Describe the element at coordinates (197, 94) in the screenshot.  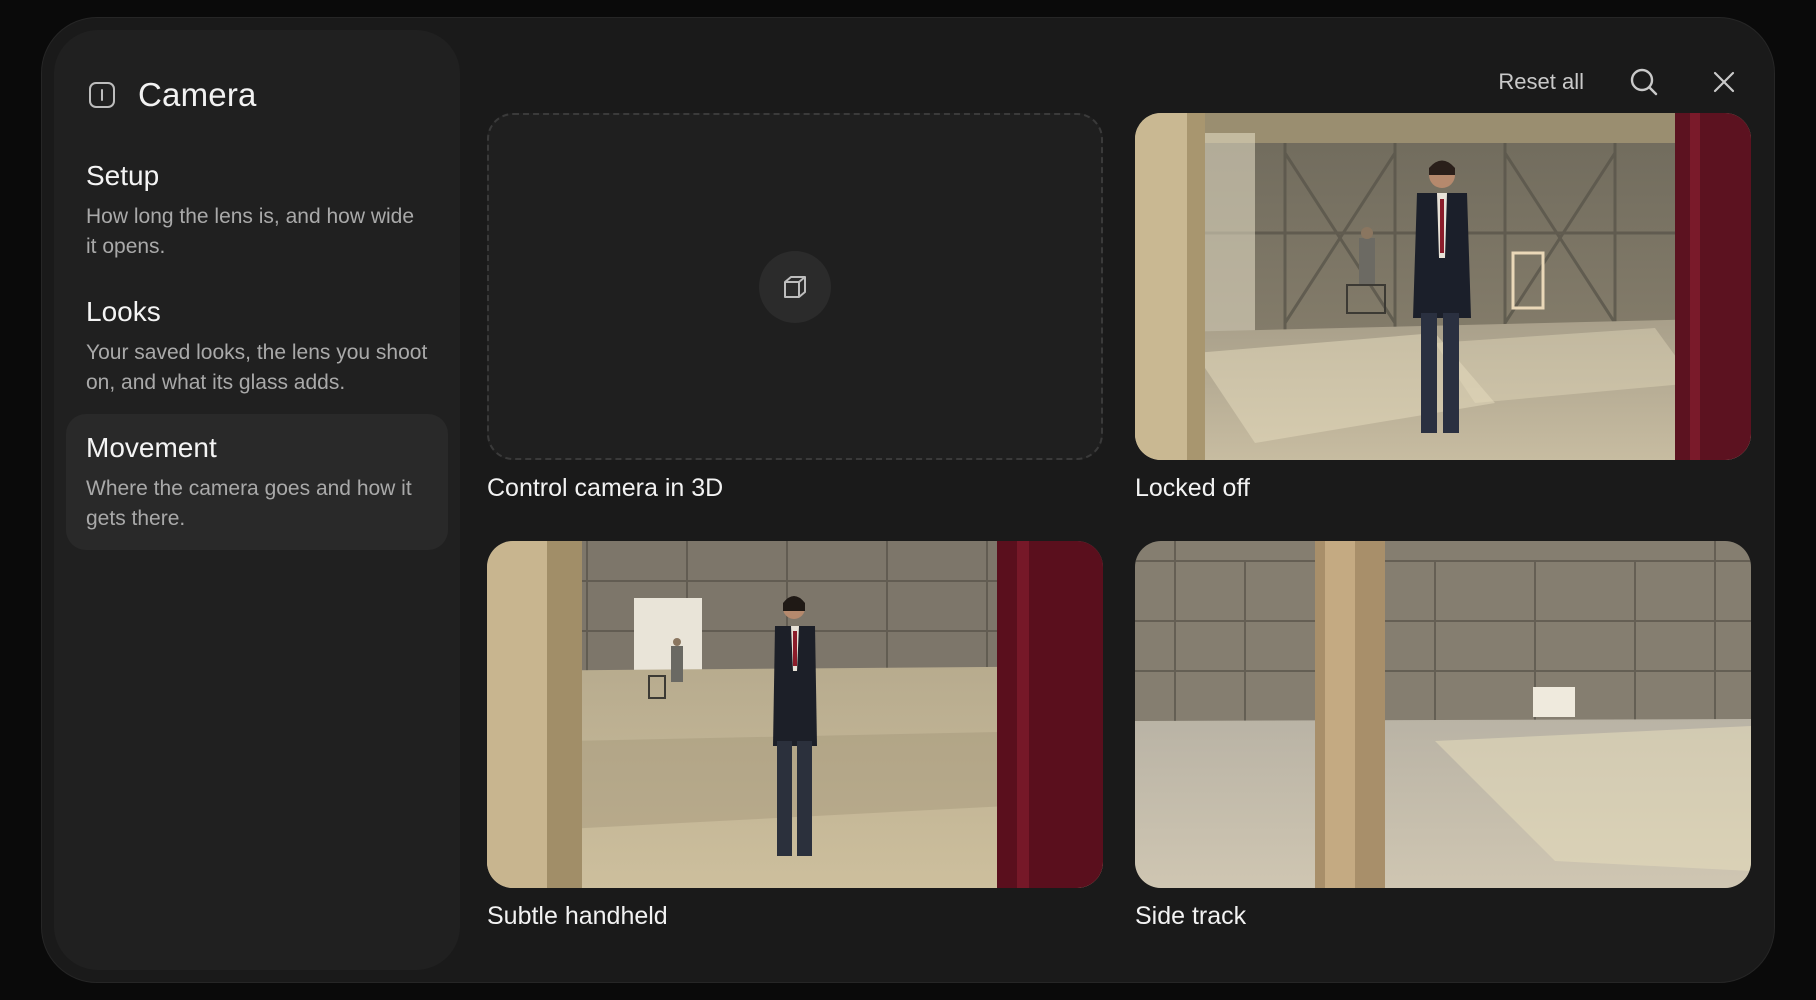
I see `sidebar-title: Camera` at that location.